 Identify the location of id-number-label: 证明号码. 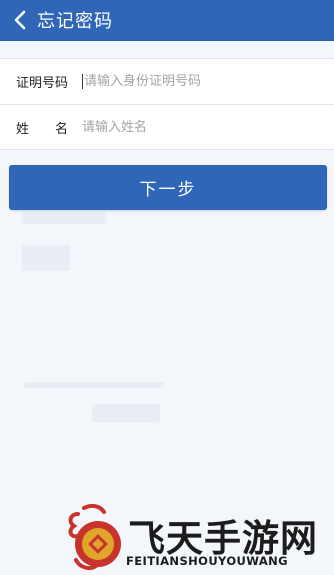
(42, 83).